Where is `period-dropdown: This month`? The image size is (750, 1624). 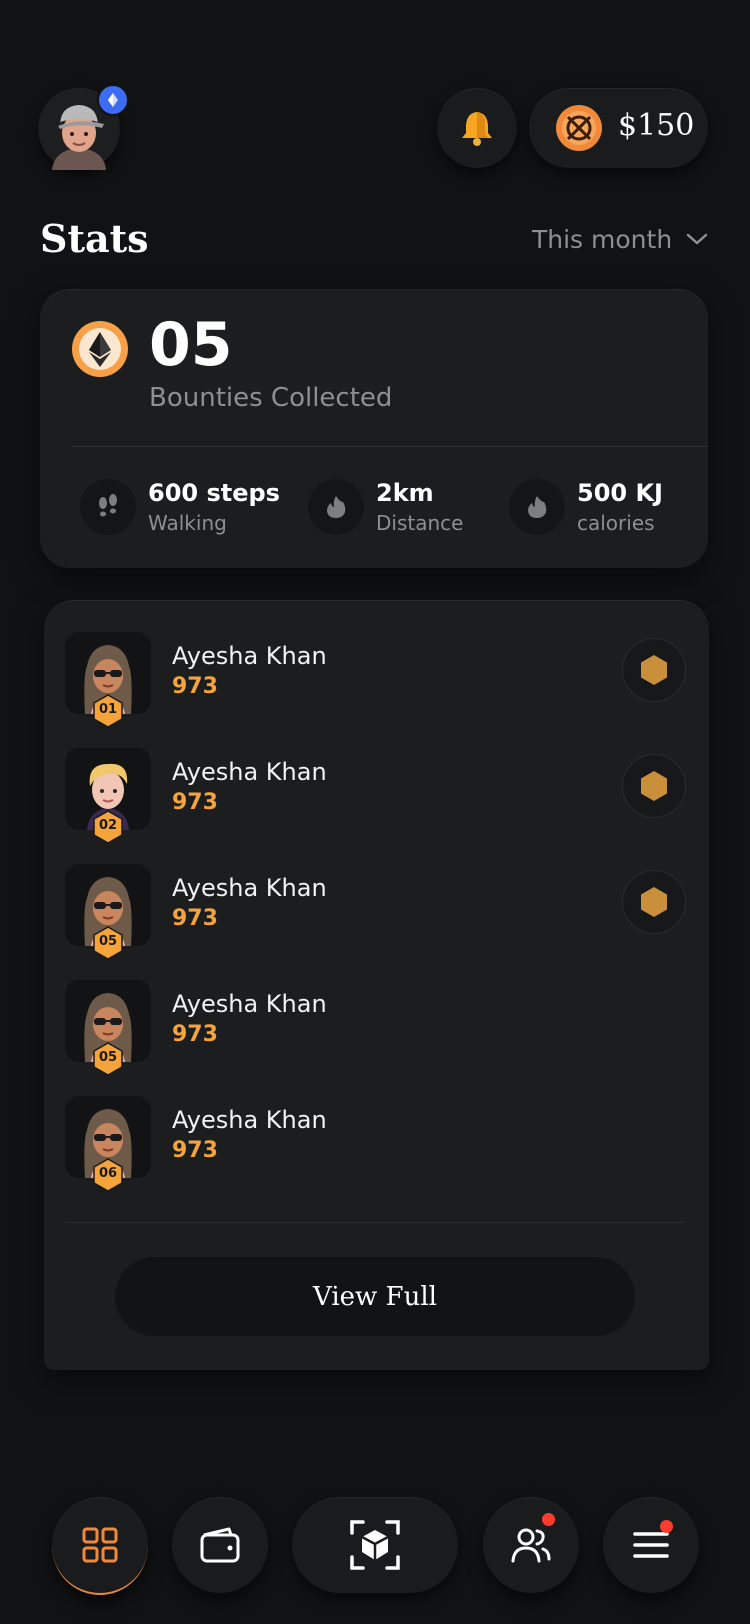
period-dropdown: This month is located at coordinates (620, 239).